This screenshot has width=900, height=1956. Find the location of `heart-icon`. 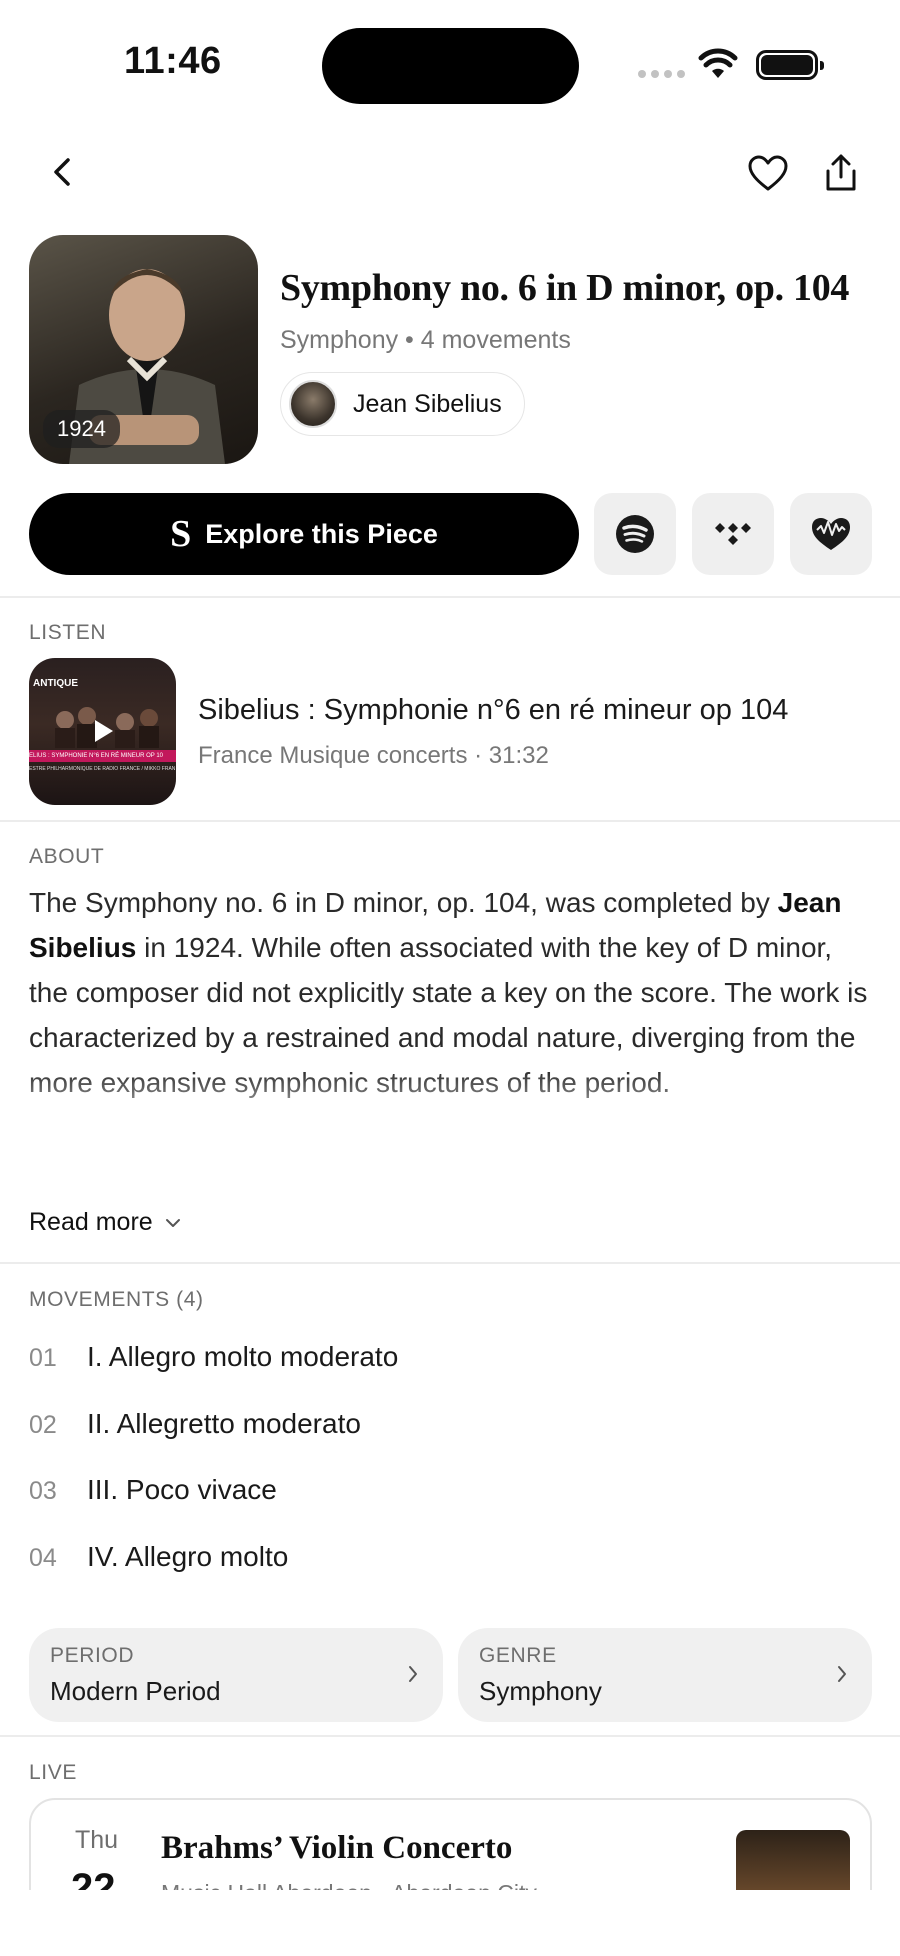

heart-icon is located at coordinates (768, 173).